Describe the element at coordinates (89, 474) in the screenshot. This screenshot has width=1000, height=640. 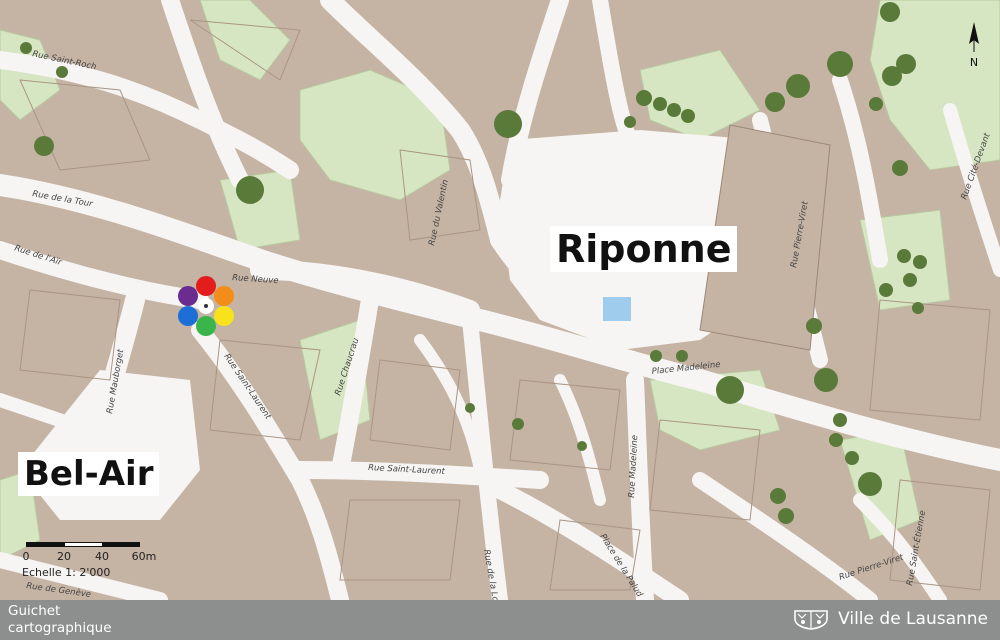
I see `place-label-belair: Bel-Air` at that location.